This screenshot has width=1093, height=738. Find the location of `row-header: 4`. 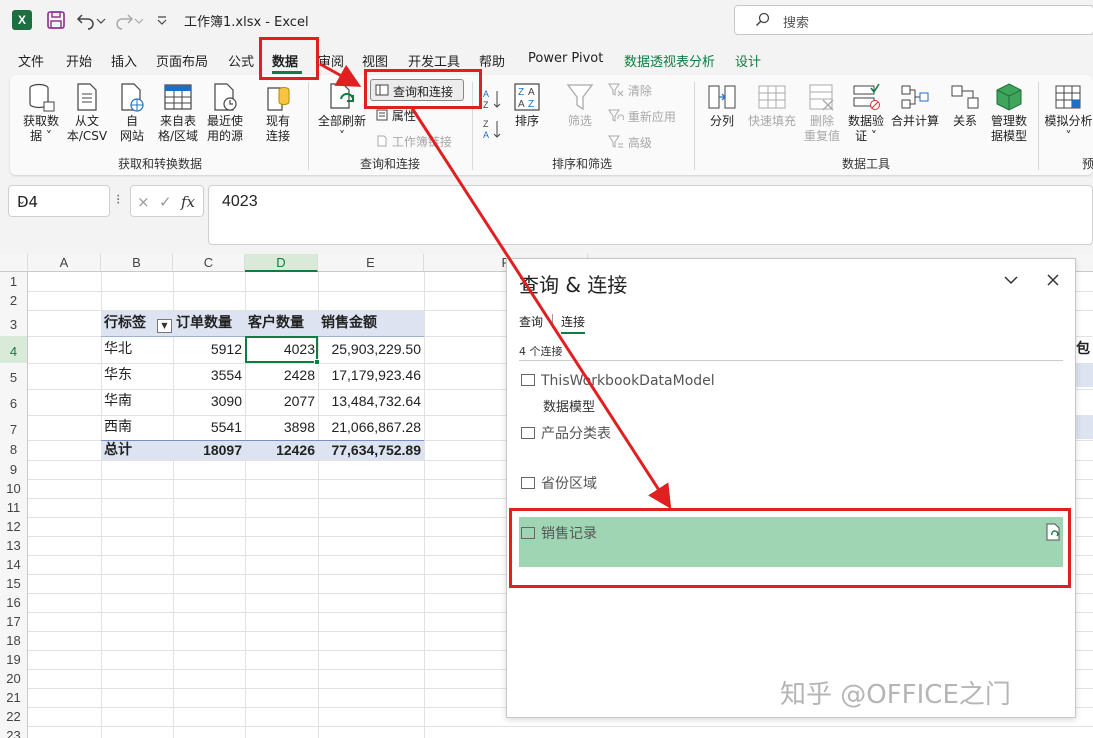

row-header: 4 is located at coordinates (14, 349).